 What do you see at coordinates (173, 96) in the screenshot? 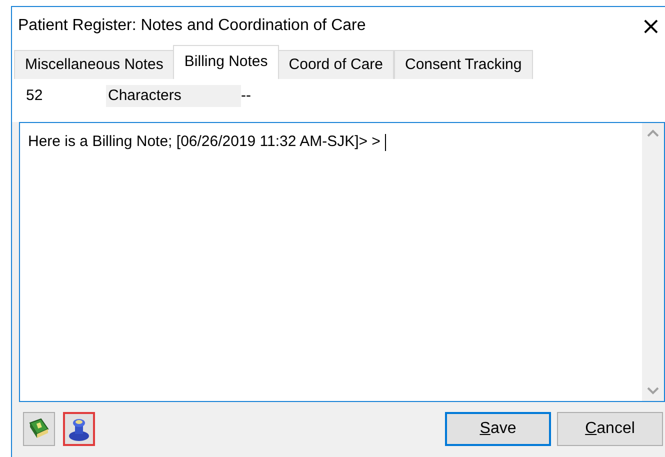
I see `characters-label: Characters` at bounding box center [173, 96].